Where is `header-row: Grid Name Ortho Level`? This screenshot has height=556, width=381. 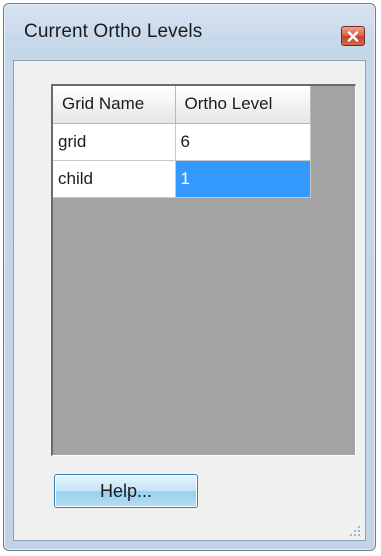
header-row: Grid Name Ortho Level is located at coordinates (182, 105).